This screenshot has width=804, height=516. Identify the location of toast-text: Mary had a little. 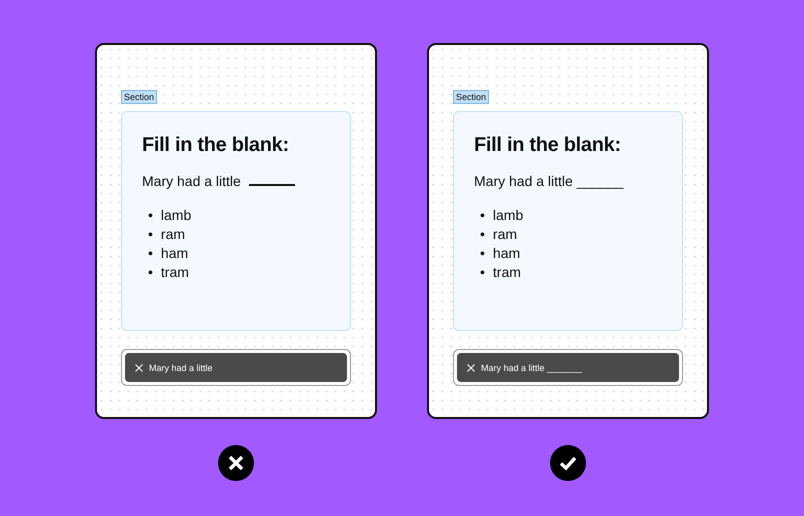
(181, 367).